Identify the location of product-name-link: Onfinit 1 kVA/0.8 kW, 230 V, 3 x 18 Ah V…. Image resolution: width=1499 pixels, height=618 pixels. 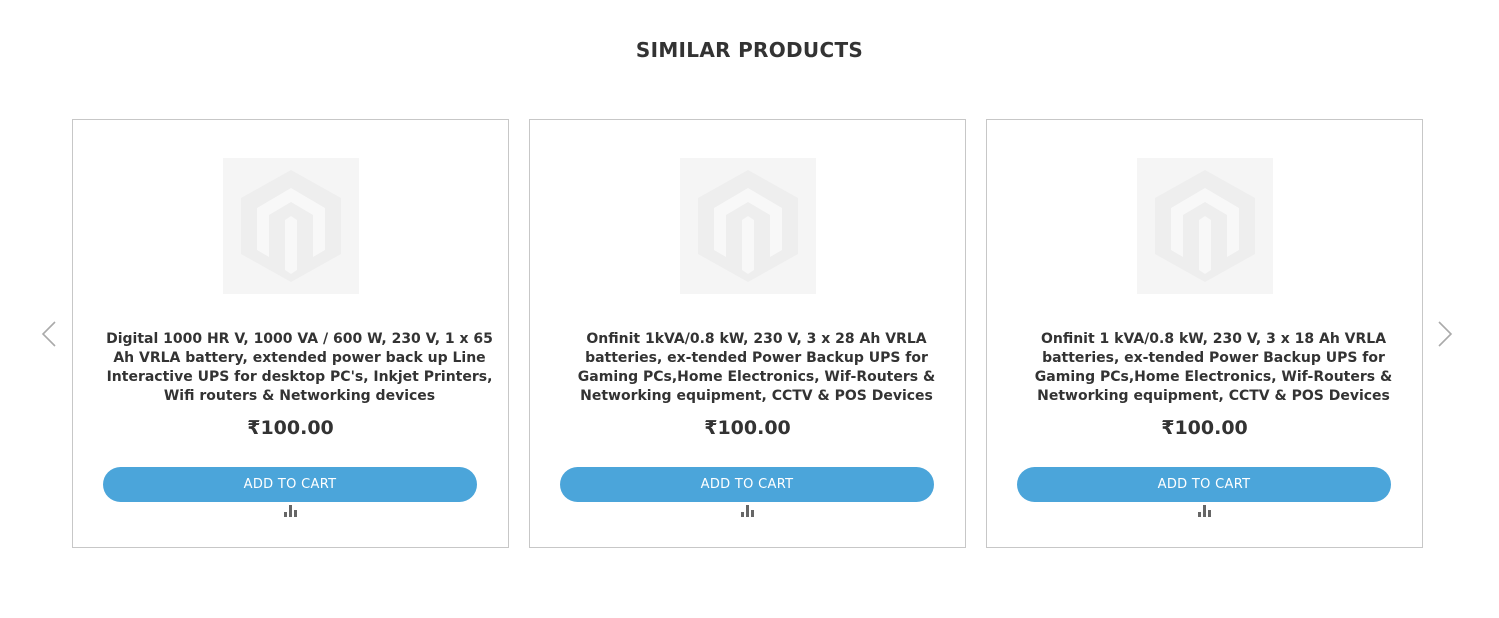
(1213, 368).